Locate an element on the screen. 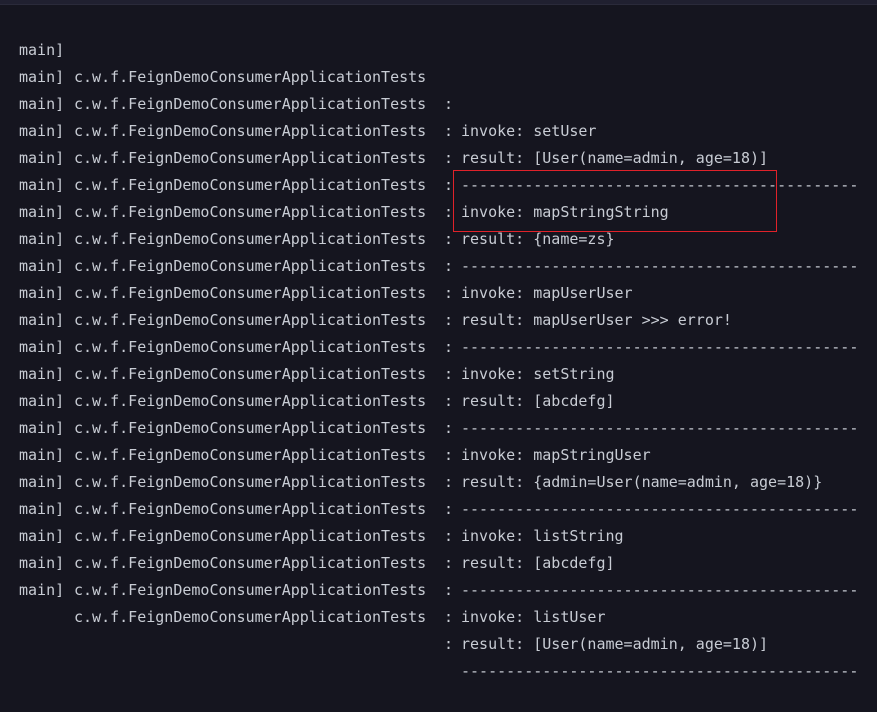 This screenshot has width=877, height=712. log-message: result: [User(name=admin, age=18)] is located at coordinates (615, 644).